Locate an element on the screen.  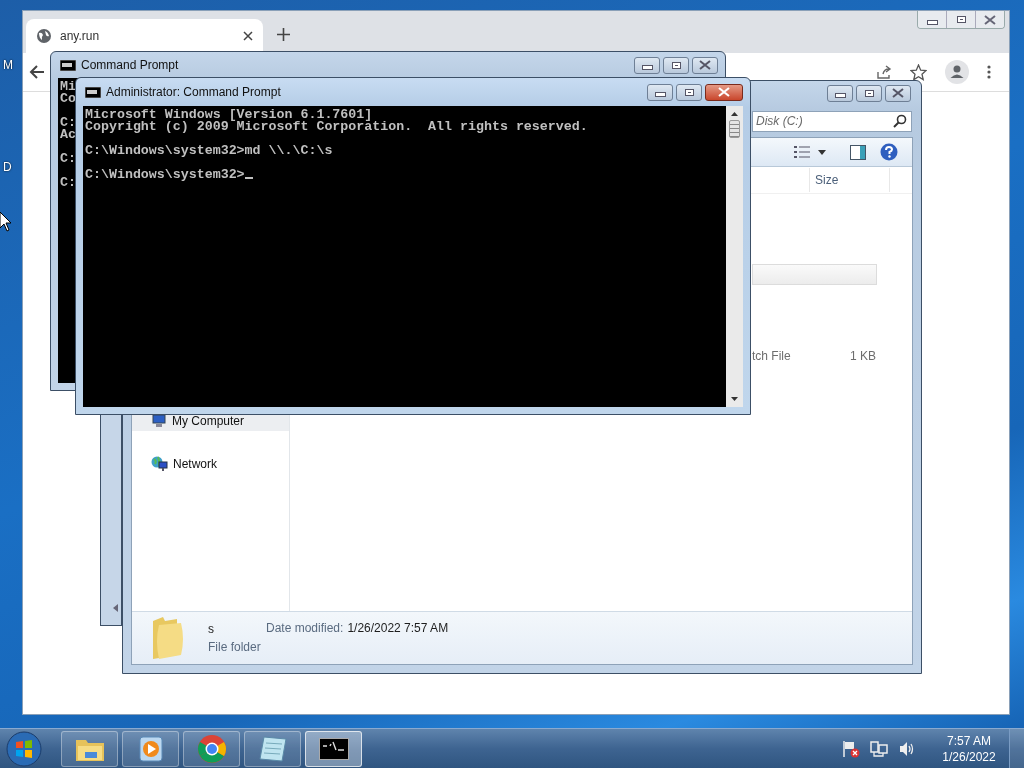
scroll-up-arrow-icon is located at coordinates (734, 114).